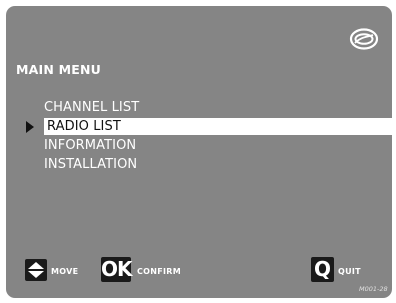 The height and width of the screenshot is (303, 396). What do you see at coordinates (30, 127) in the screenshot?
I see `triangle-right-icon` at bounding box center [30, 127].